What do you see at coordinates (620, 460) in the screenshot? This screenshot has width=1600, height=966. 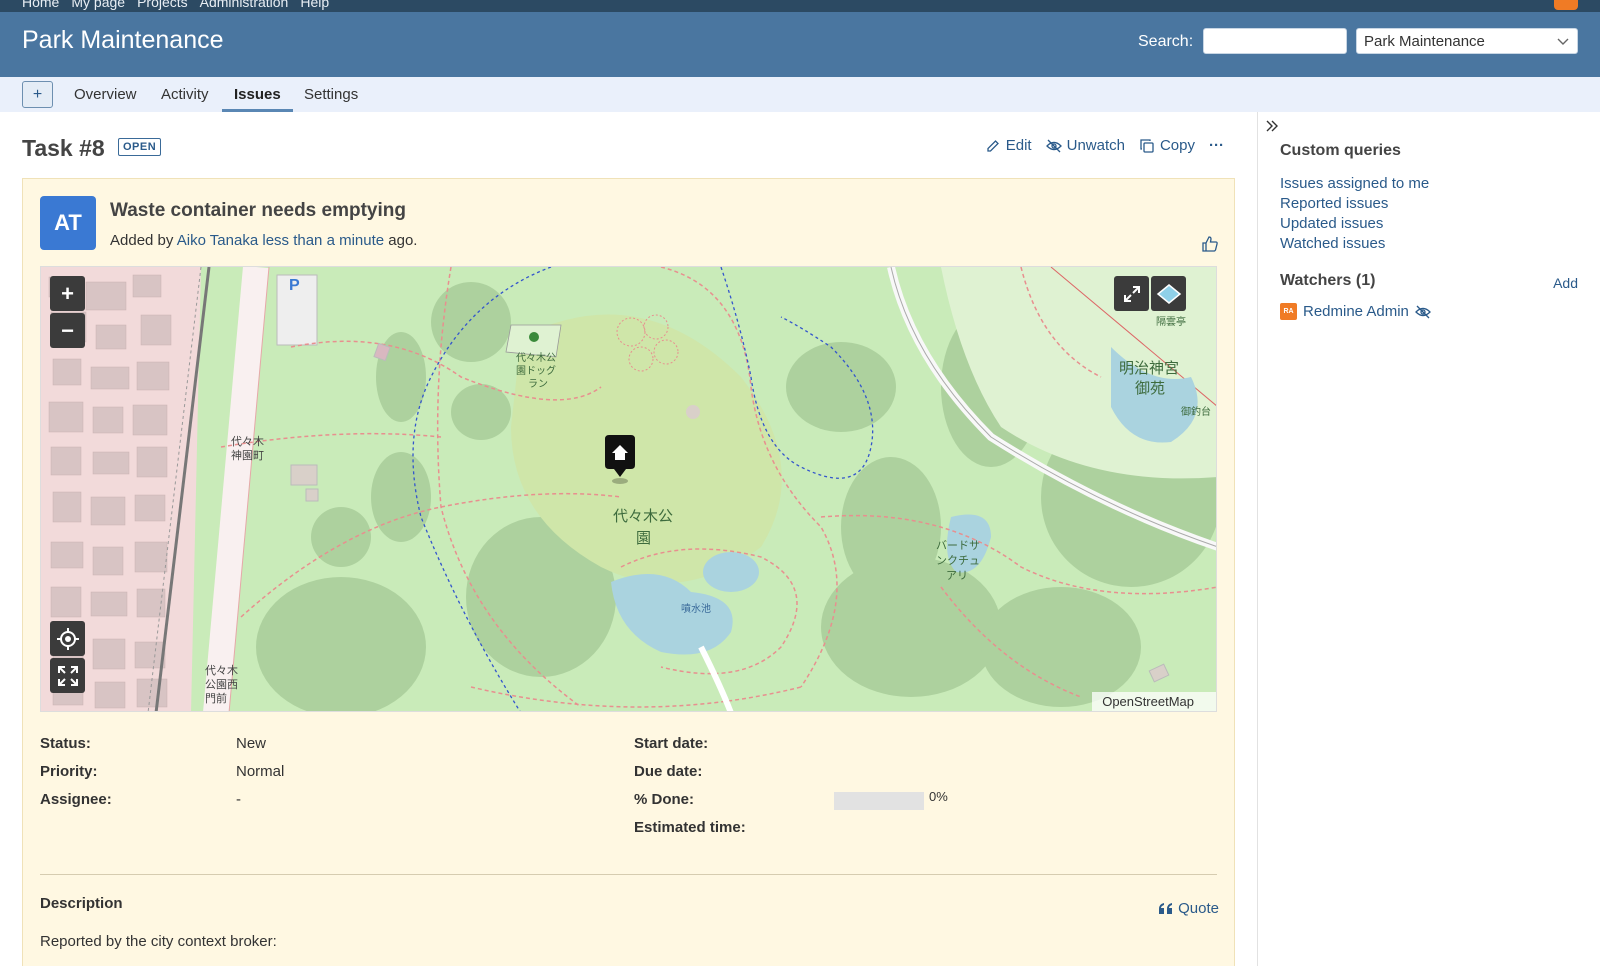 I see `map-marker-icon` at bounding box center [620, 460].